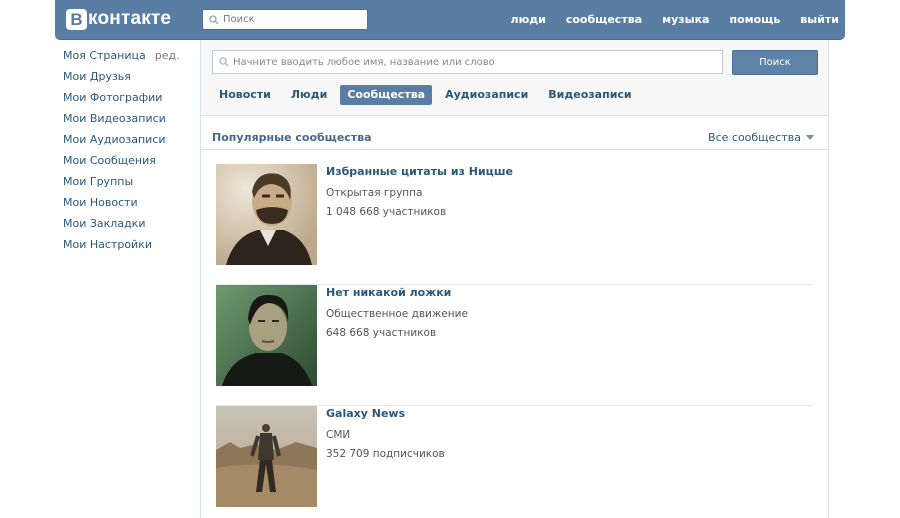 The image size is (900, 518). I want to click on nav-people-link: люди, so click(528, 19).